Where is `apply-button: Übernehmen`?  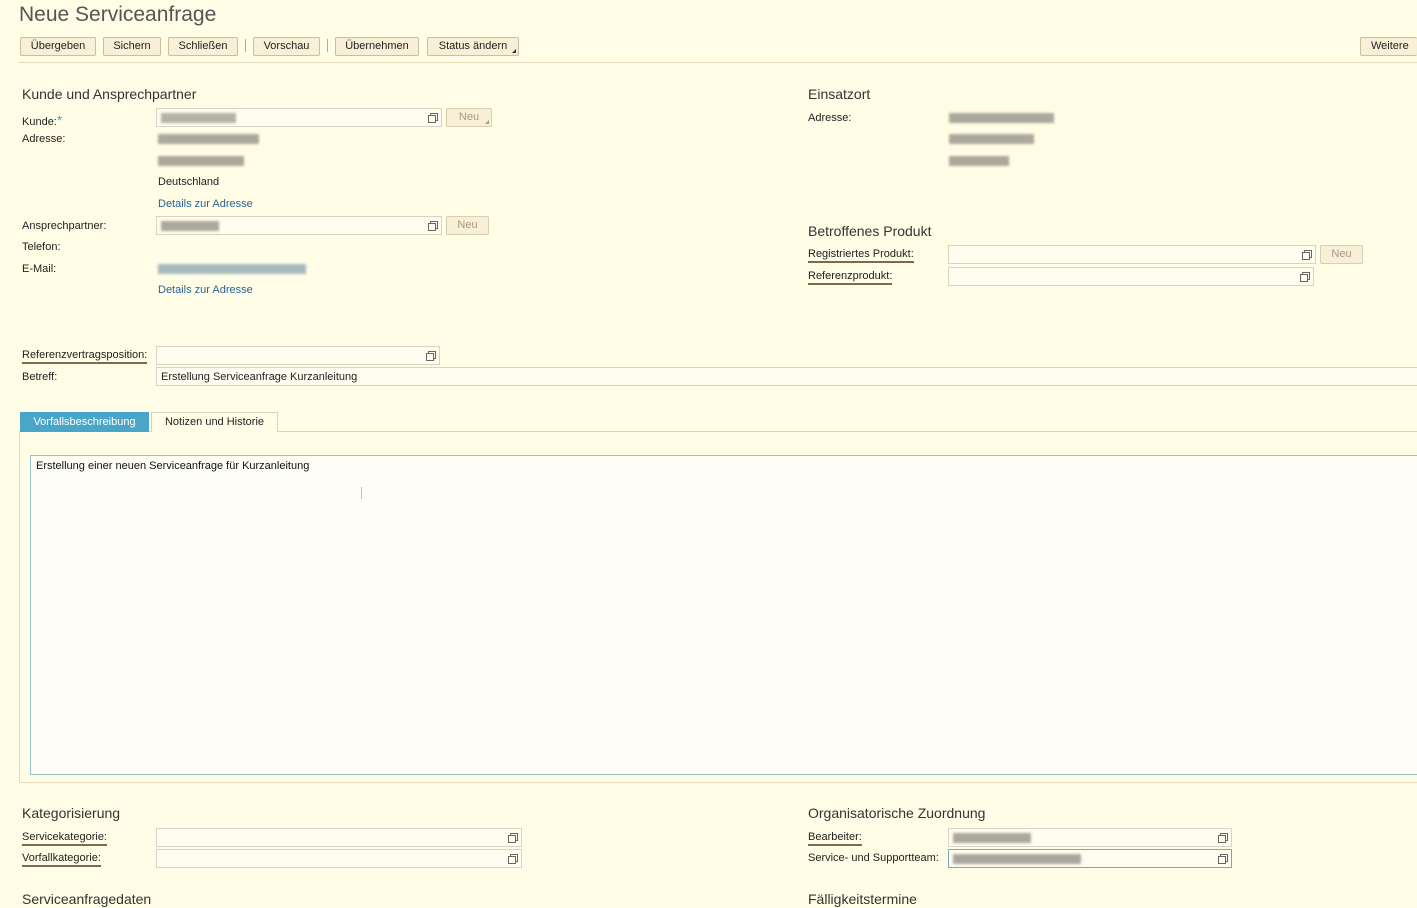 apply-button: Übernehmen is located at coordinates (377, 46).